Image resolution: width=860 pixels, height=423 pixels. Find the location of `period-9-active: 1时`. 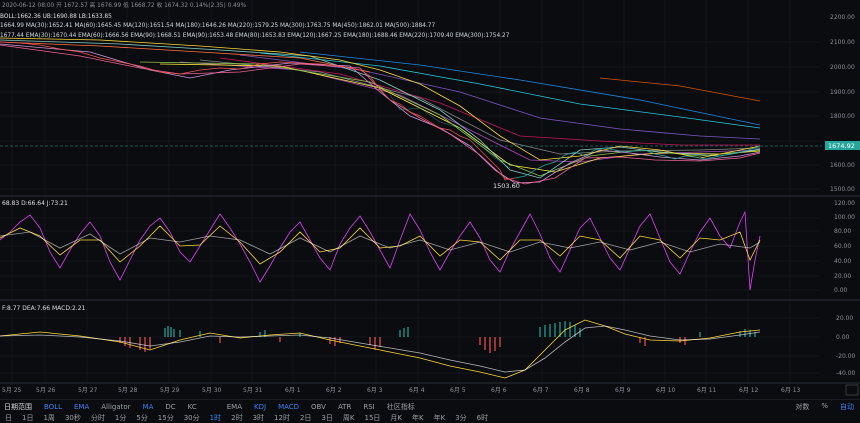

period-9-active: 1时 is located at coordinates (215, 418).